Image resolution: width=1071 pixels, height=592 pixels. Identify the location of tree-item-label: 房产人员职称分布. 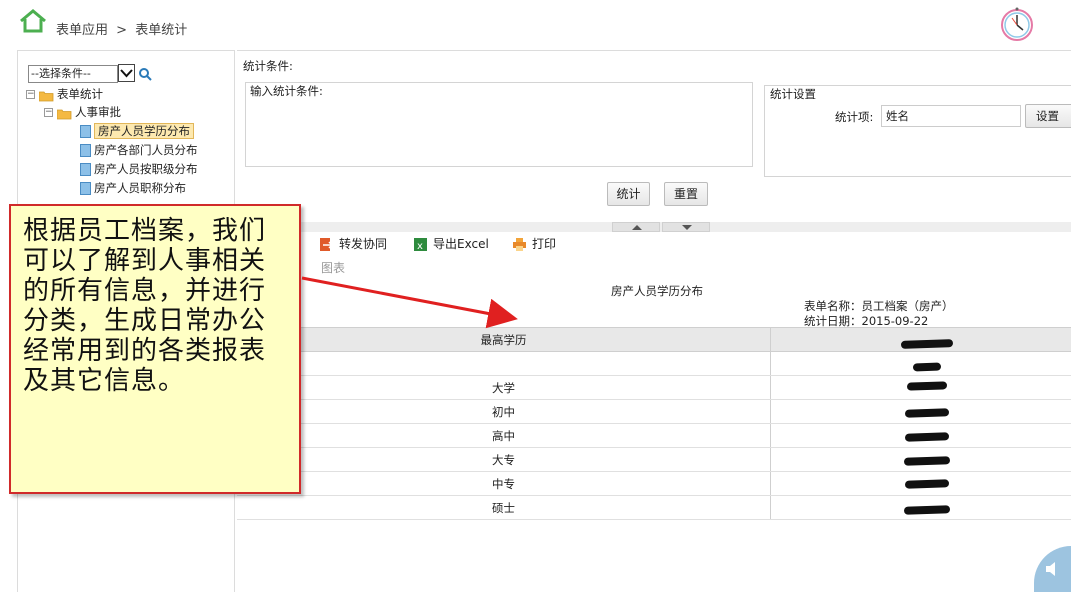
(140, 188).